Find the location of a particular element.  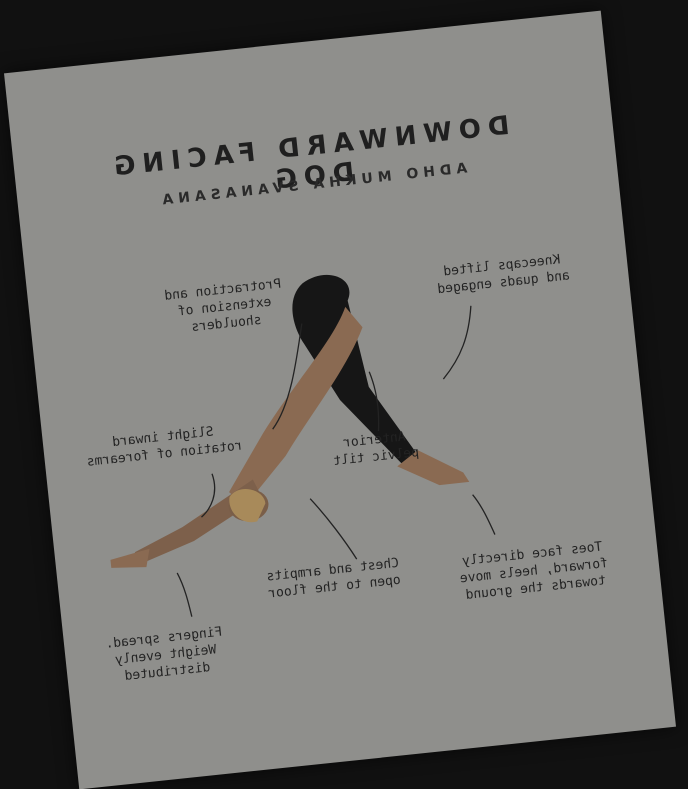

arrow-toes is located at coordinates (484, 514).